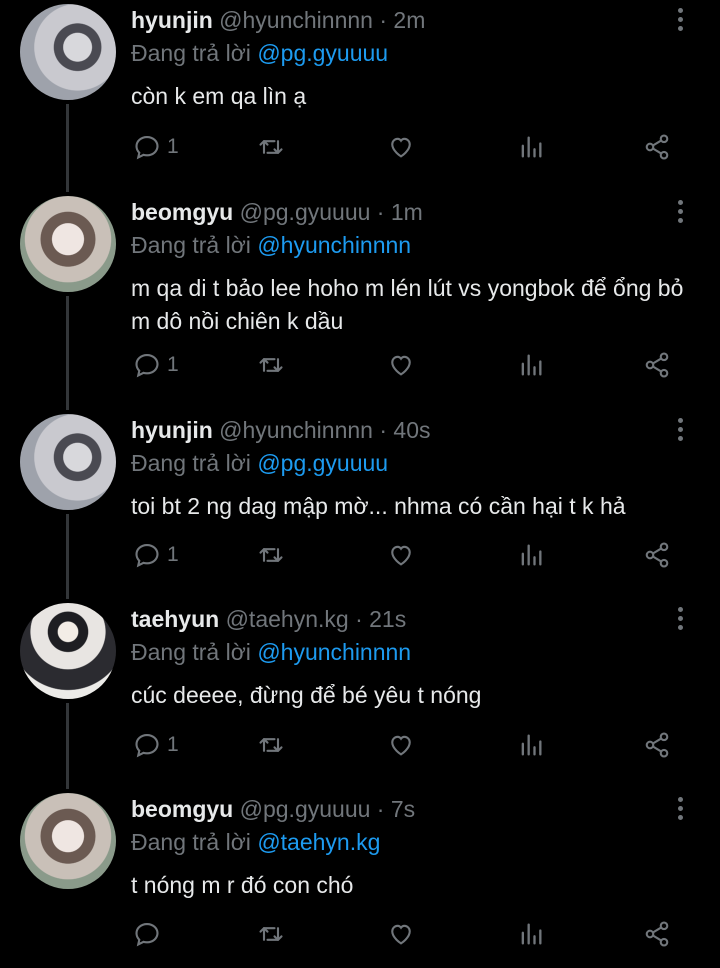 This screenshot has width=720, height=968. What do you see at coordinates (318, 842) in the screenshot?
I see `mention-link: @taehyn.kg` at bounding box center [318, 842].